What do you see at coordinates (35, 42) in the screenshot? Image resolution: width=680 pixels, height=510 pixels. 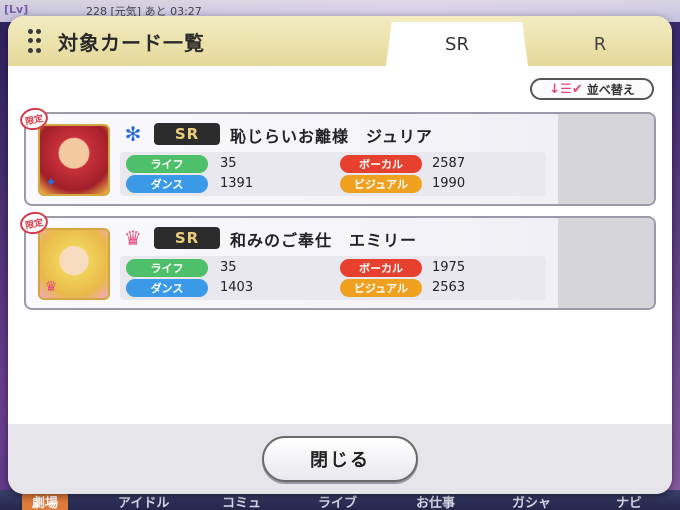 I see `drag-grip-icon` at bounding box center [35, 42].